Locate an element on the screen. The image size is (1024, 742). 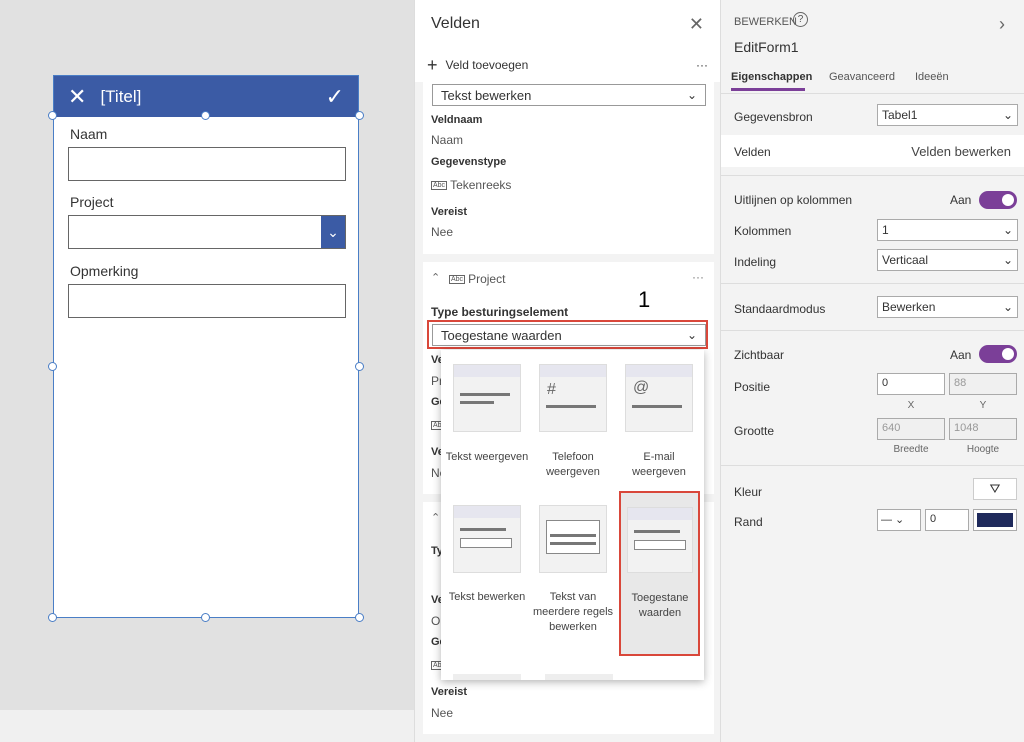
border-color-picker is located at coordinates (995, 520).